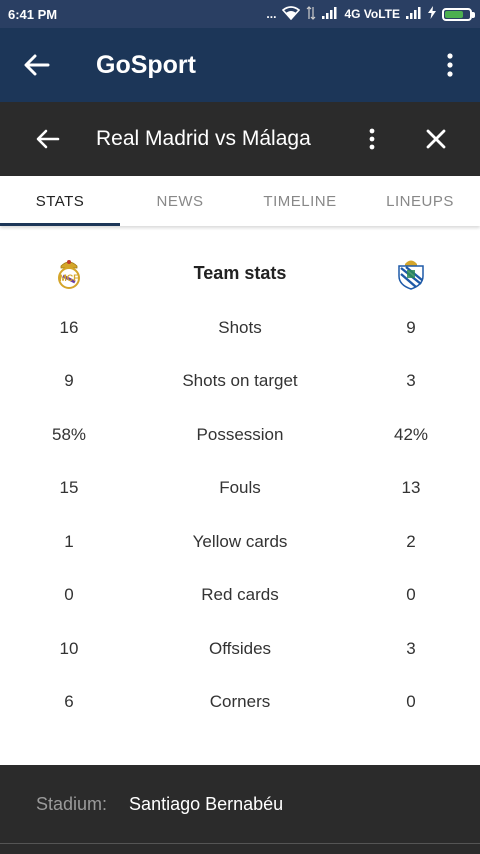 Image resolution: width=480 pixels, height=854 pixels. What do you see at coordinates (69, 278) in the screenshot?
I see `svg-text: MCF` at bounding box center [69, 278].